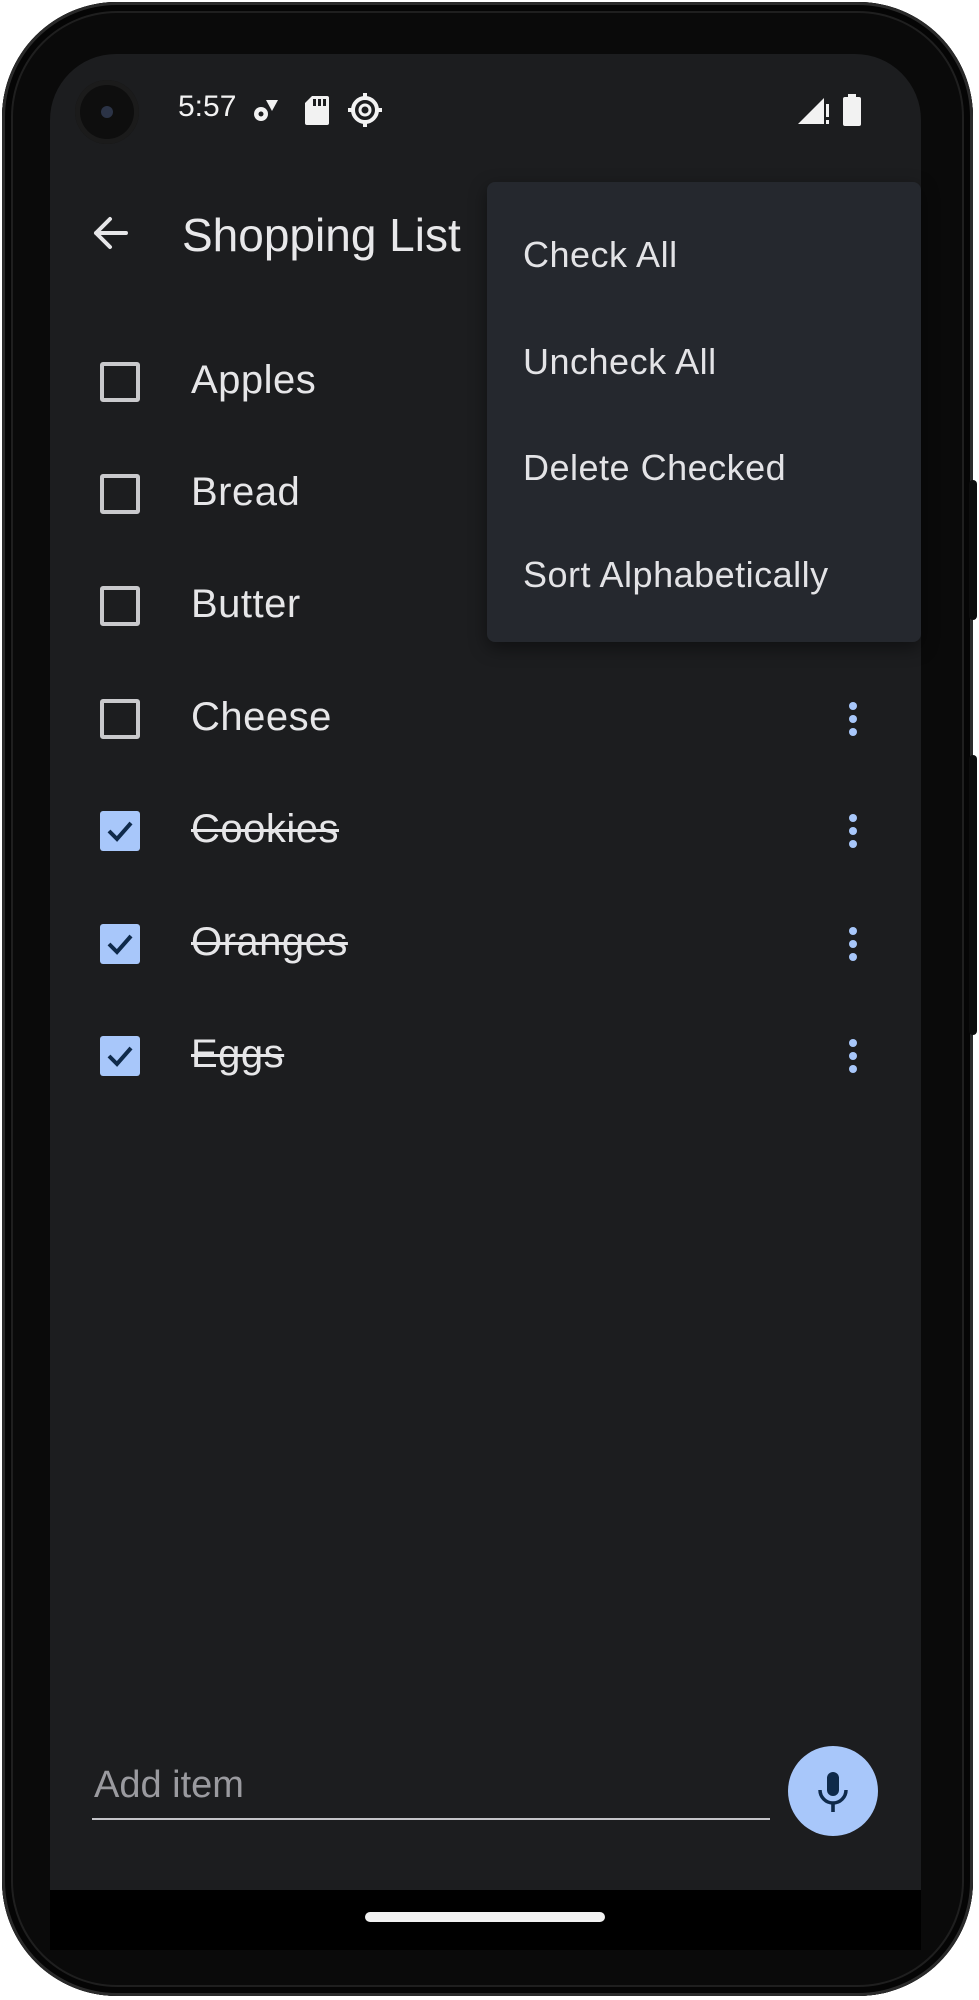 Image resolution: width=979 pixels, height=2000 pixels. I want to click on menu-item-delete-checked: Delete Checked, so click(704, 466).